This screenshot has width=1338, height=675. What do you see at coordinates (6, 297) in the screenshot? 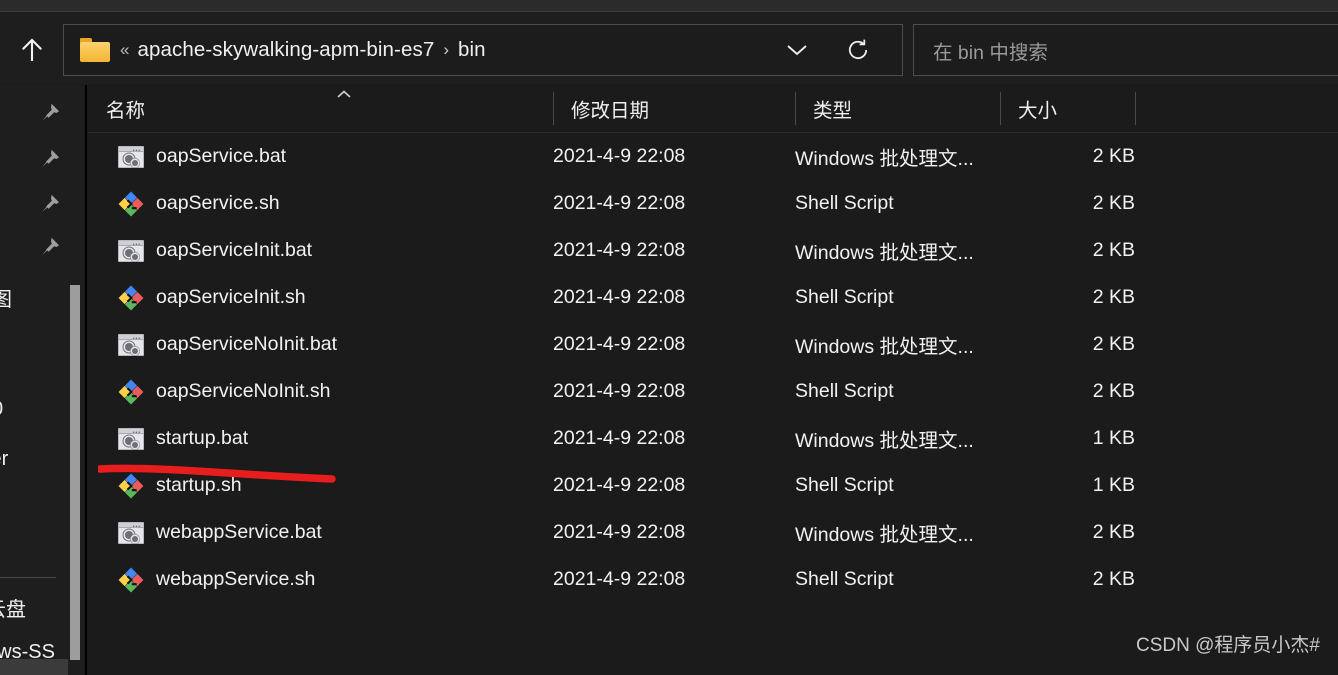
I see `nav-item-label: 图` at bounding box center [6, 297].